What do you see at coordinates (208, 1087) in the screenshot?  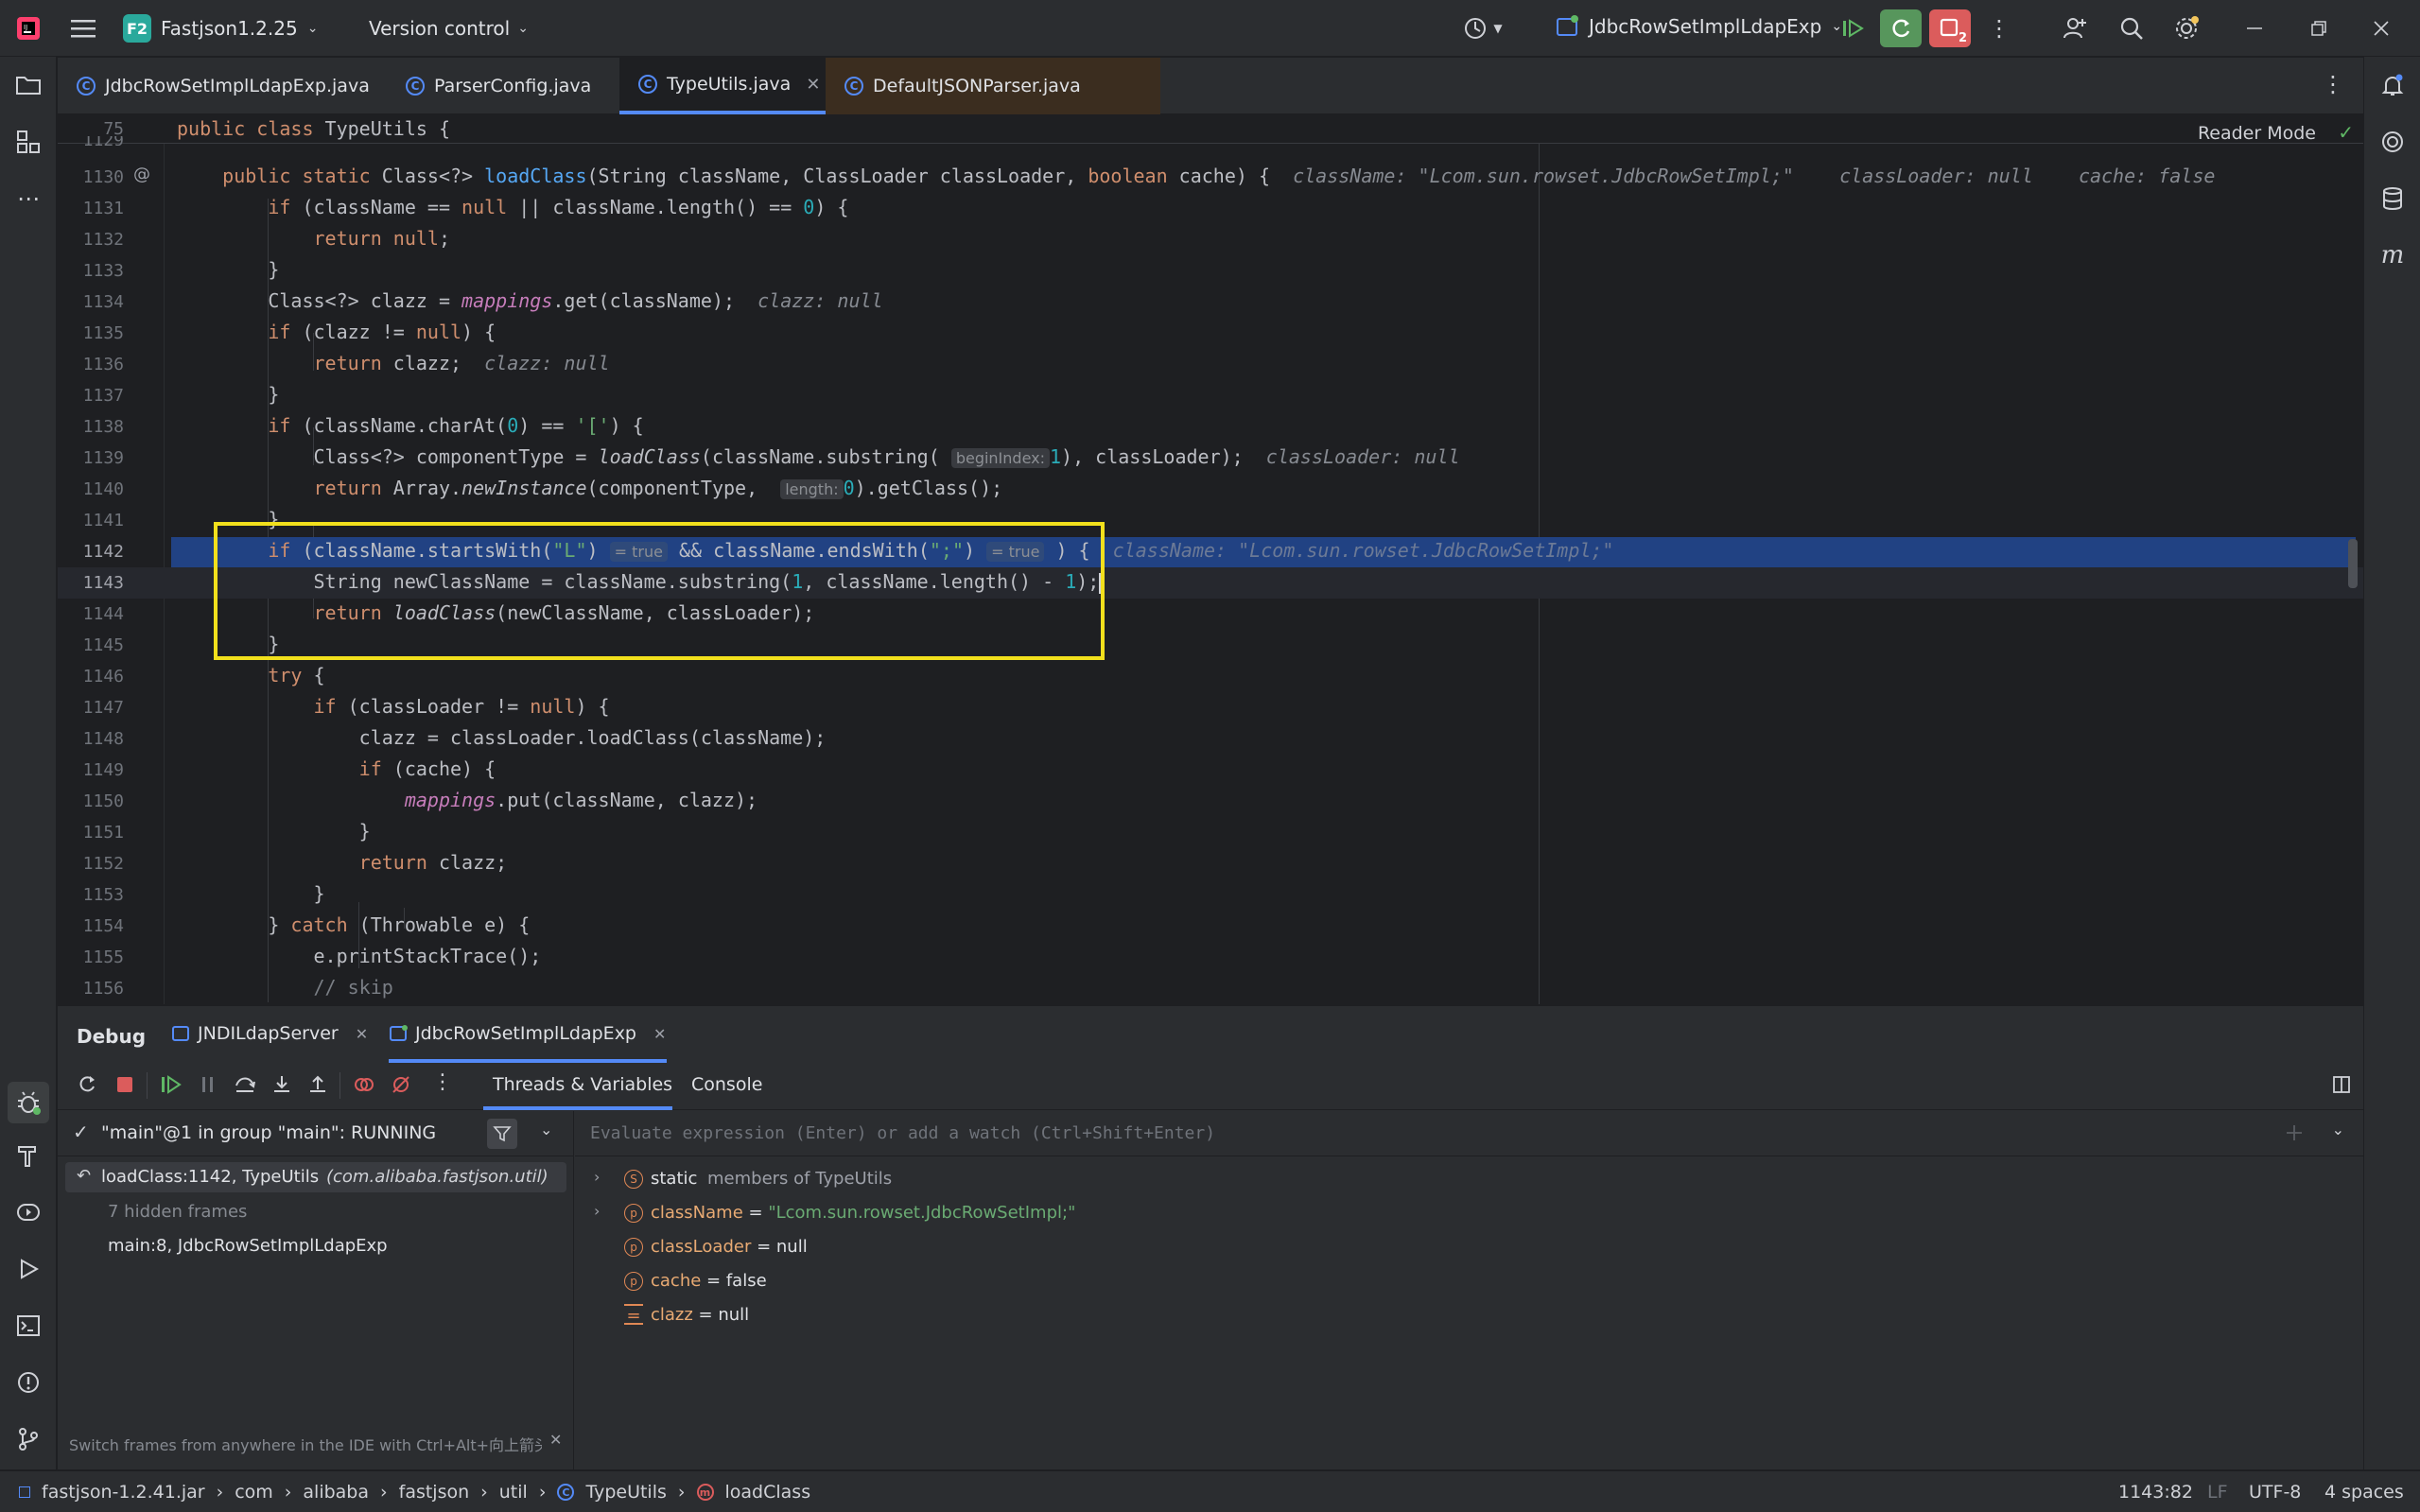 I see `pause-icon` at bounding box center [208, 1087].